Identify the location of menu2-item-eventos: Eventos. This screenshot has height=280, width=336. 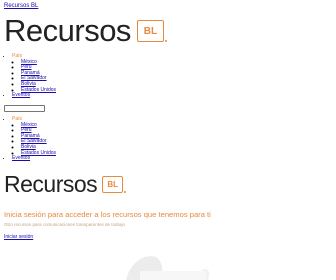
(21, 158).